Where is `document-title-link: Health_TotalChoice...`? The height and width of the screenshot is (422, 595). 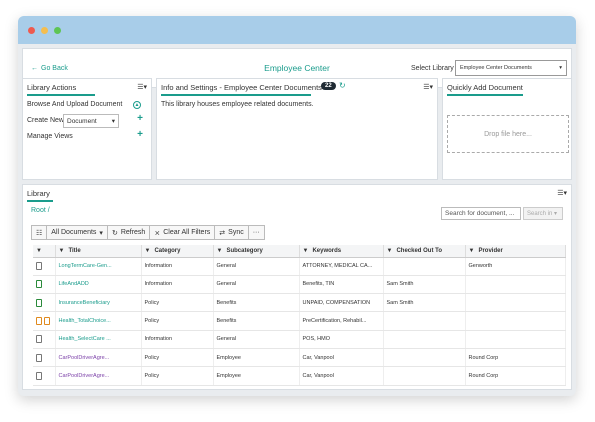
document-title-link: Health_TotalChoice... is located at coordinates (98, 321).